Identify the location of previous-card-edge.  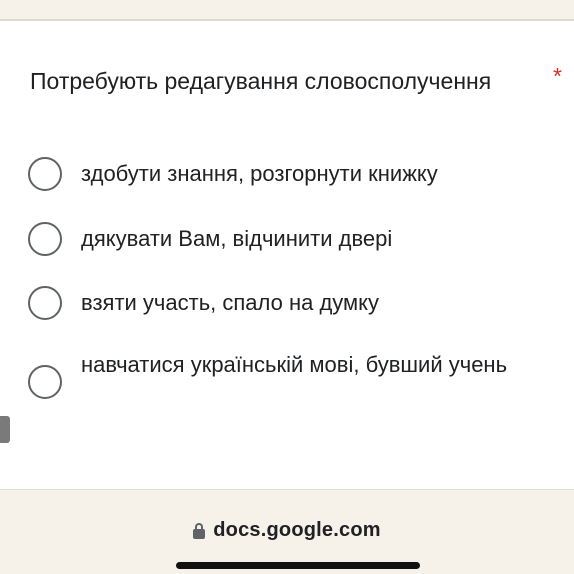
(287, 10).